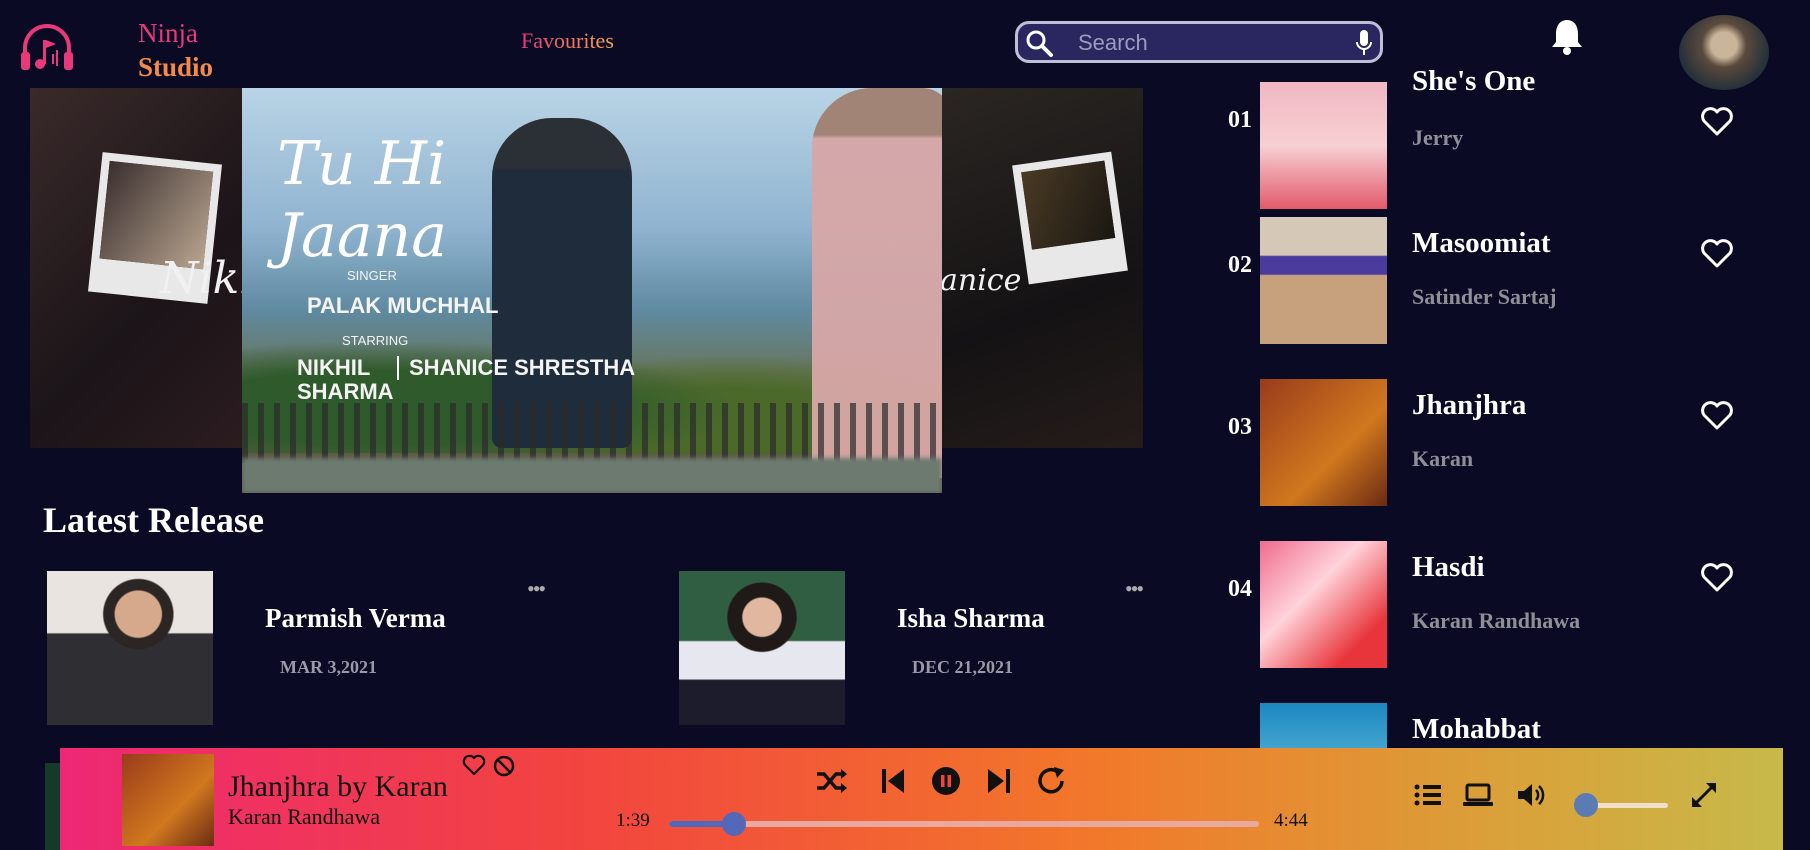 This screenshot has width=1810, height=850. What do you see at coordinates (403, 305) in the screenshot?
I see `hero-singer: PALAK MUCHHAL` at bounding box center [403, 305].